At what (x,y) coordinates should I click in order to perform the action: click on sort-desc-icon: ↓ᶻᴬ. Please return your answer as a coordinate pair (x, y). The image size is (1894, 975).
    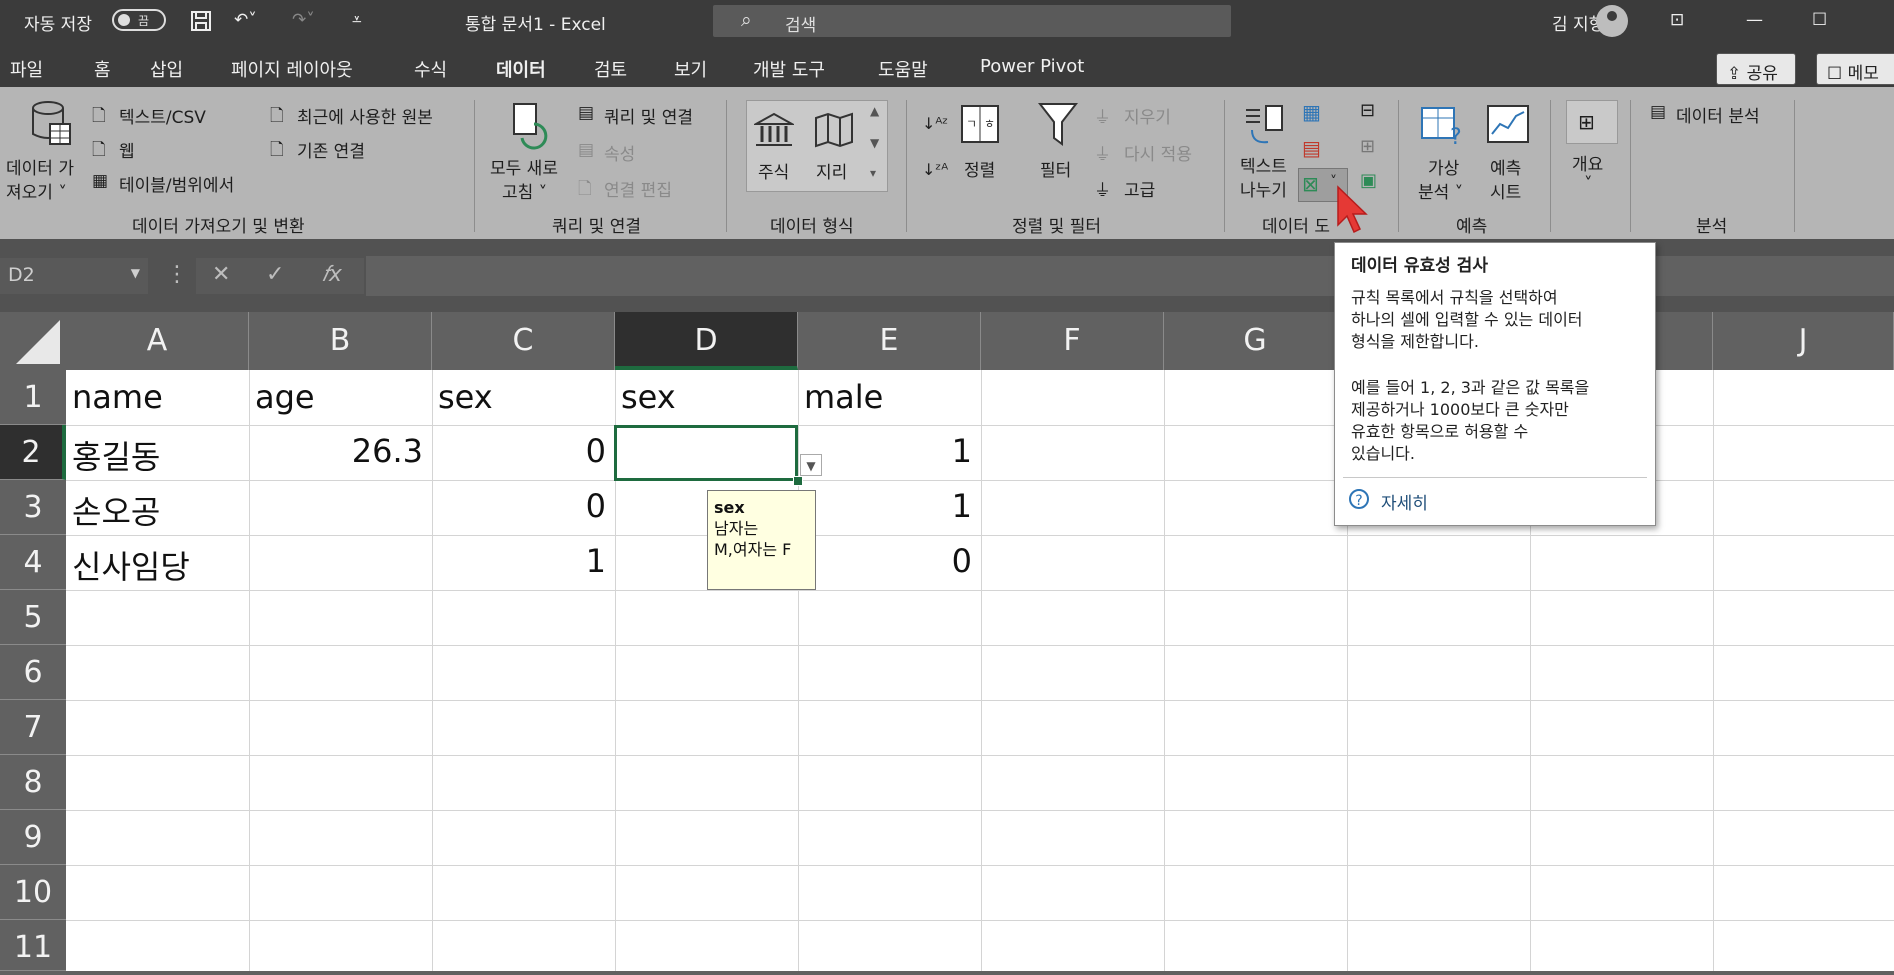
    Looking at the image, I should click on (935, 169).